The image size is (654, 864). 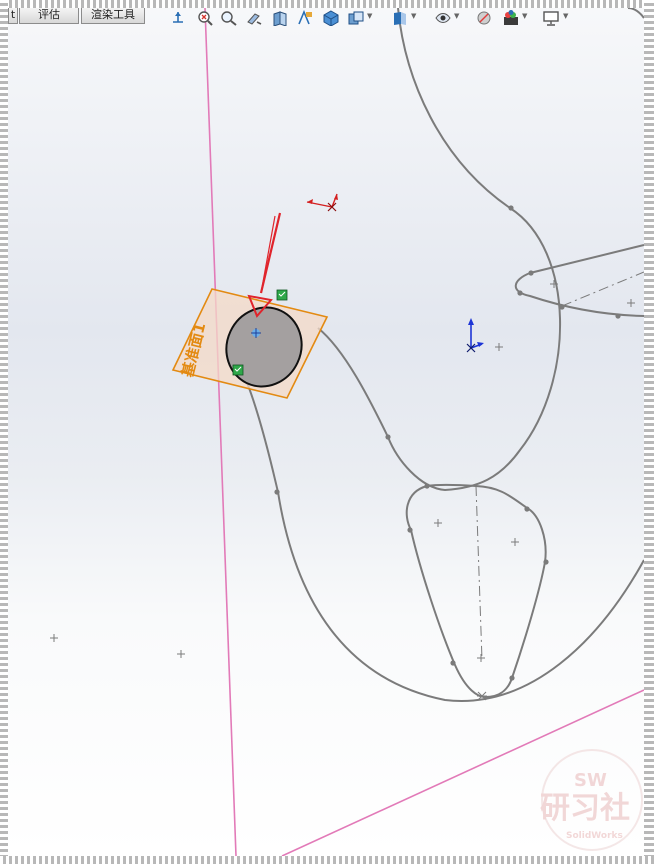 What do you see at coordinates (594, 836) in the screenshot?
I see `watermark-sub-text: SolidWorks` at bounding box center [594, 836].